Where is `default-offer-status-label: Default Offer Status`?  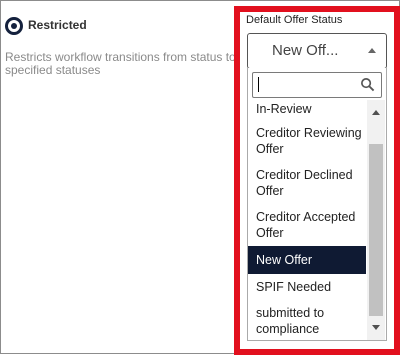
default-offer-status-label: Default Offer Status is located at coordinates (294, 20).